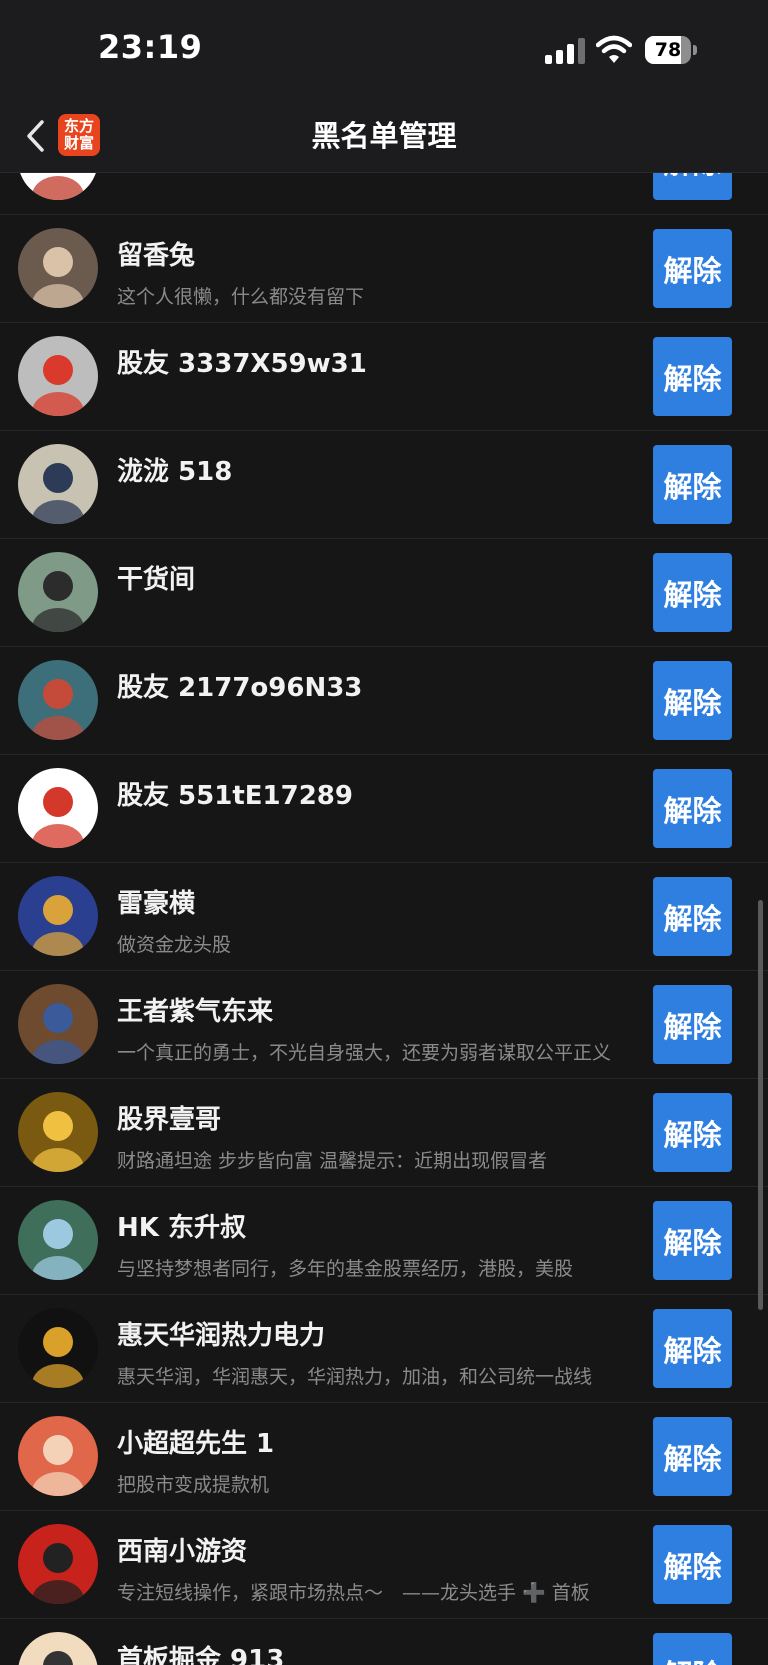 The height and width of the screenshot is (1665, 768). Describe the element at coordinates (384, 1457) in the screenshot. I see `blacklist-row: 小超超先生 1 把股市变成提款机 解除` at that location.